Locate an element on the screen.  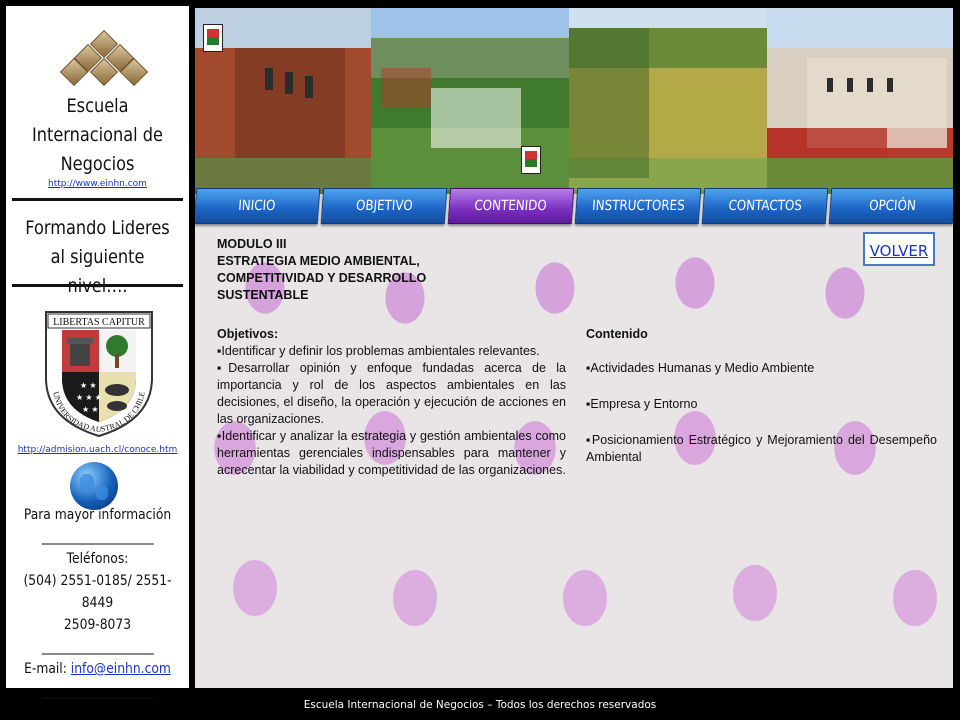
nav-contenido: CONTENIDO is located at coordinates (511, 206).